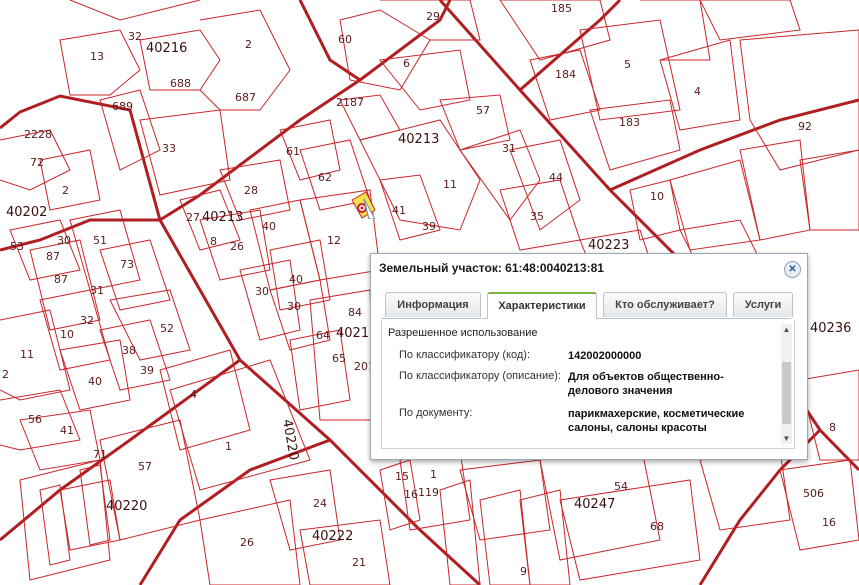 This screenshot has width=859, height=585. I want to click on parcel-label: 13, so click(97, 56).